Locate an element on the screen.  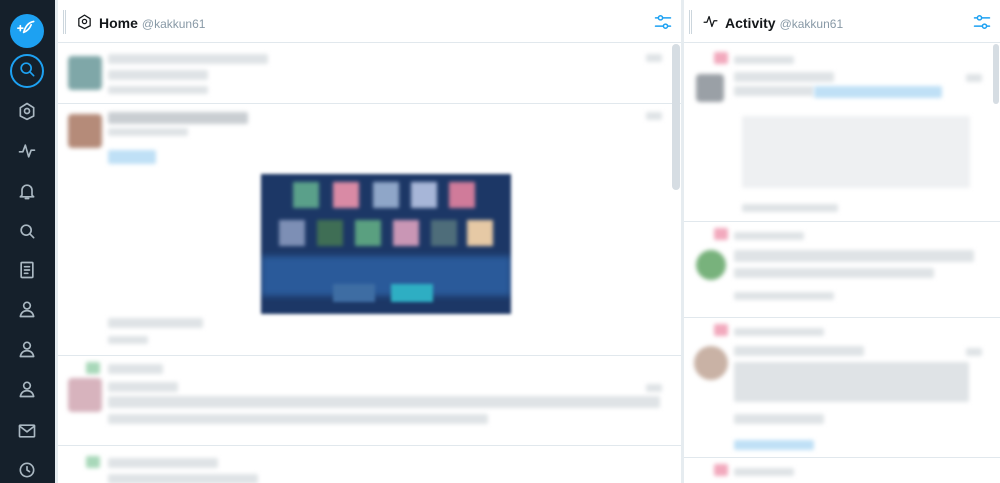
compose-button is located at coordinates (27, 31).